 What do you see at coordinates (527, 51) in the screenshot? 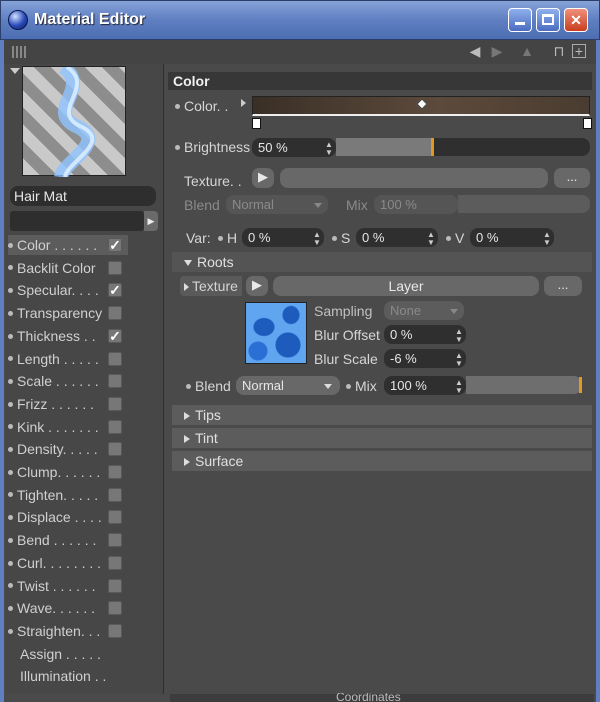
I see `up-arrow-icon: ▲` at bounding box center [527, 51].